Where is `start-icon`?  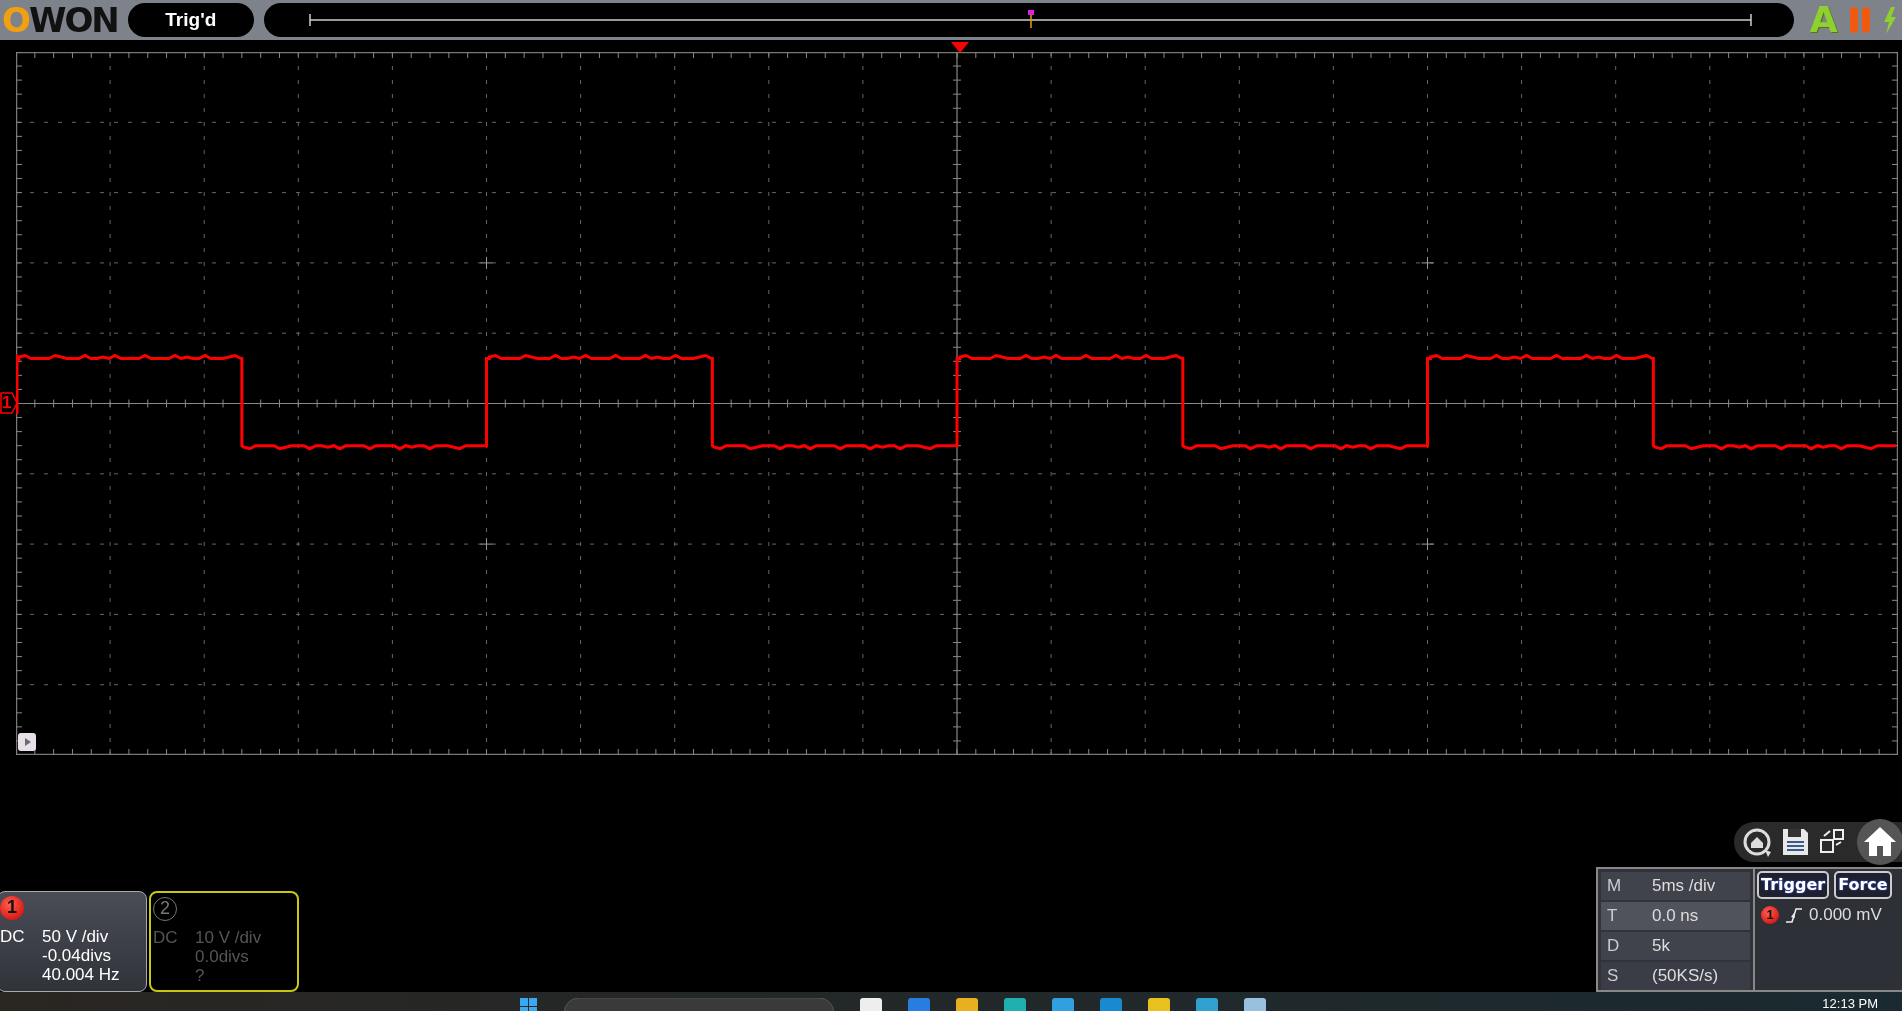
start-icon is located at coordinates (529, 1004).